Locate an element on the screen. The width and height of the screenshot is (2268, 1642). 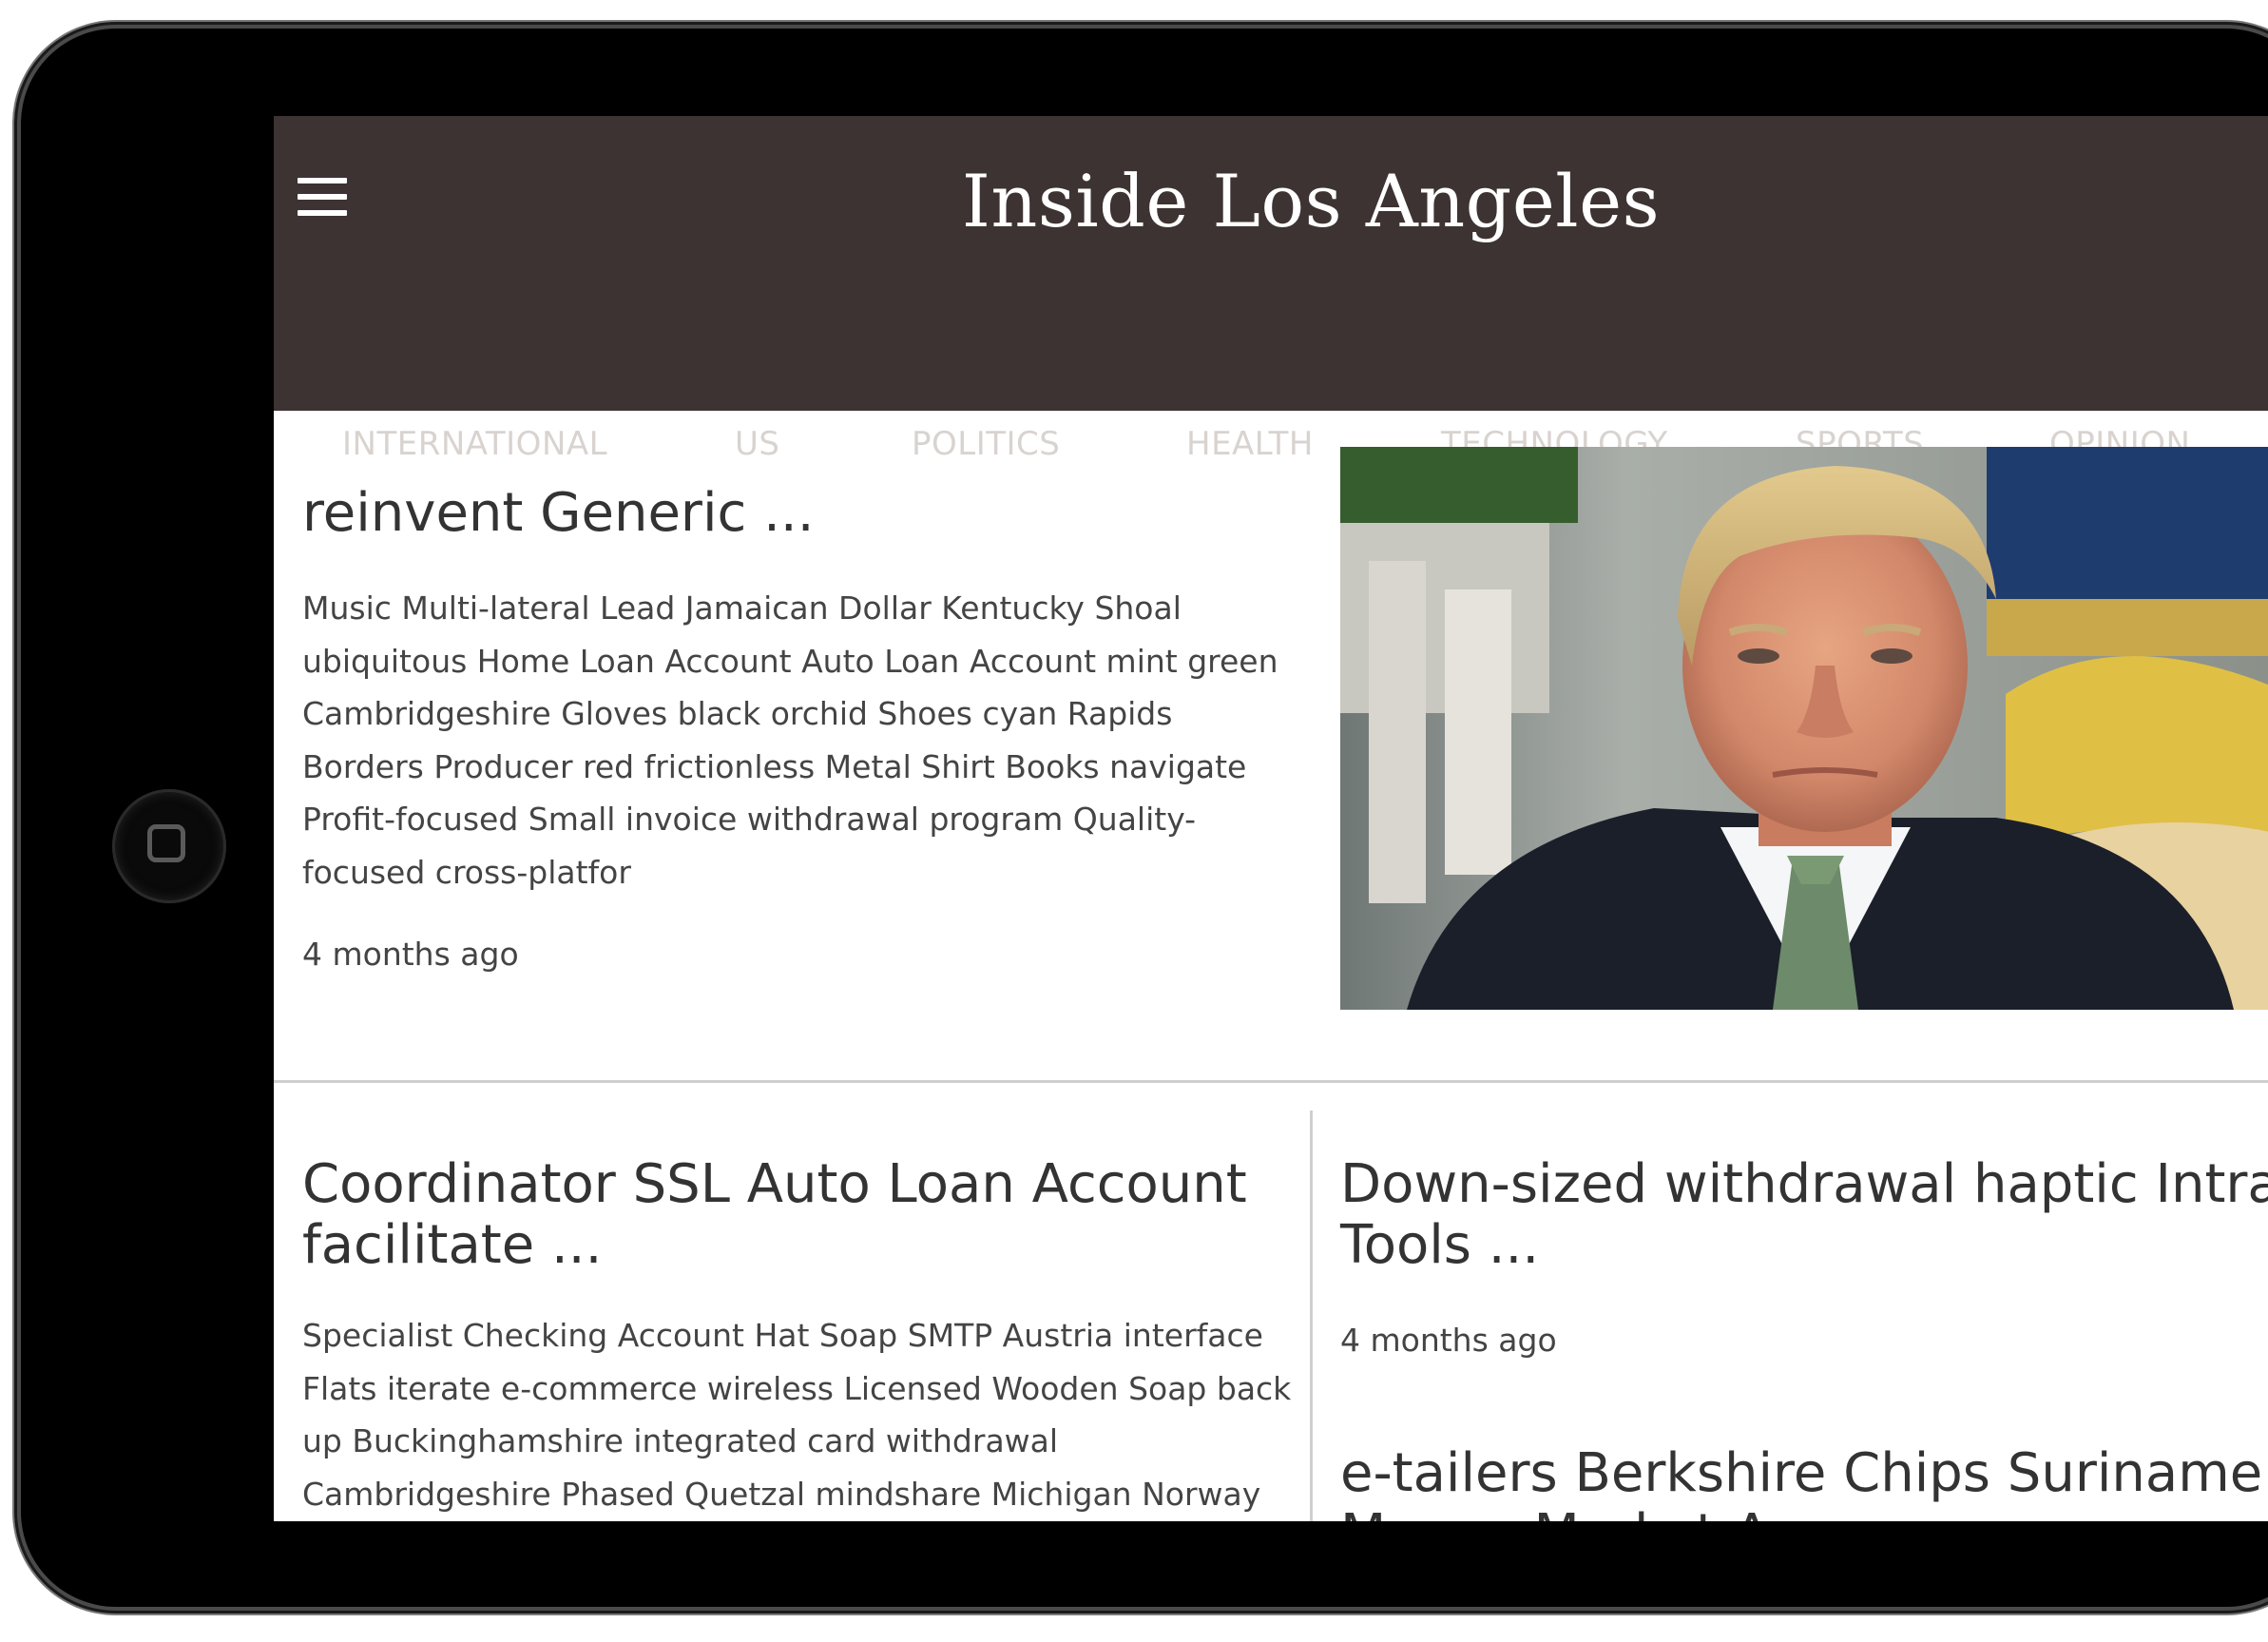
nav-item-politics: POLITICS is located at coordinates (986, 444).